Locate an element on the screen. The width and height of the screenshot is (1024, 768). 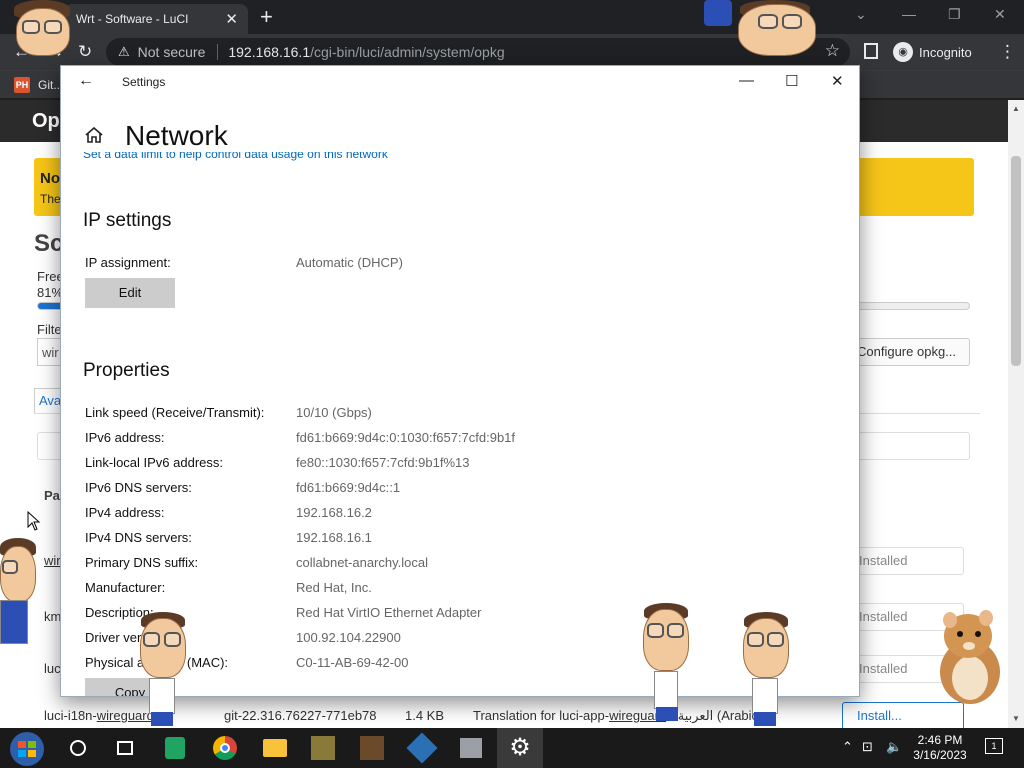
settings-titlebar: ← Settings — ☐ ✕ is located at coordinates (460, 82).